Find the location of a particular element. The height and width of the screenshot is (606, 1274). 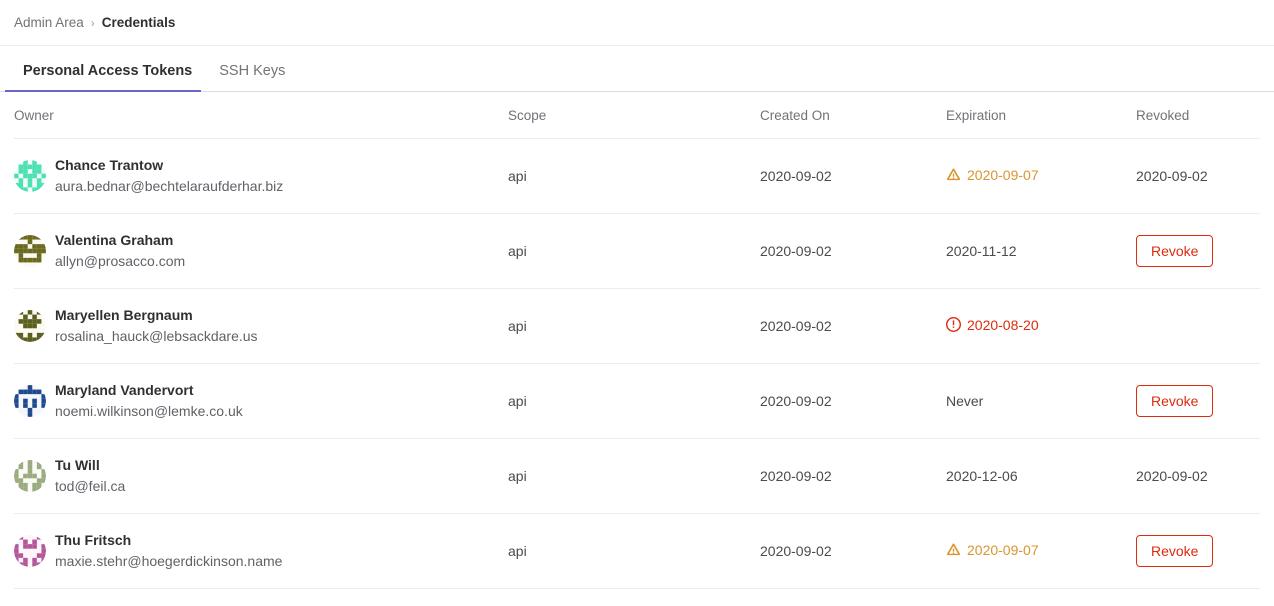

owner-email: rosalina_hauck@lebsackdare.us is located at coordinates (156, 336).